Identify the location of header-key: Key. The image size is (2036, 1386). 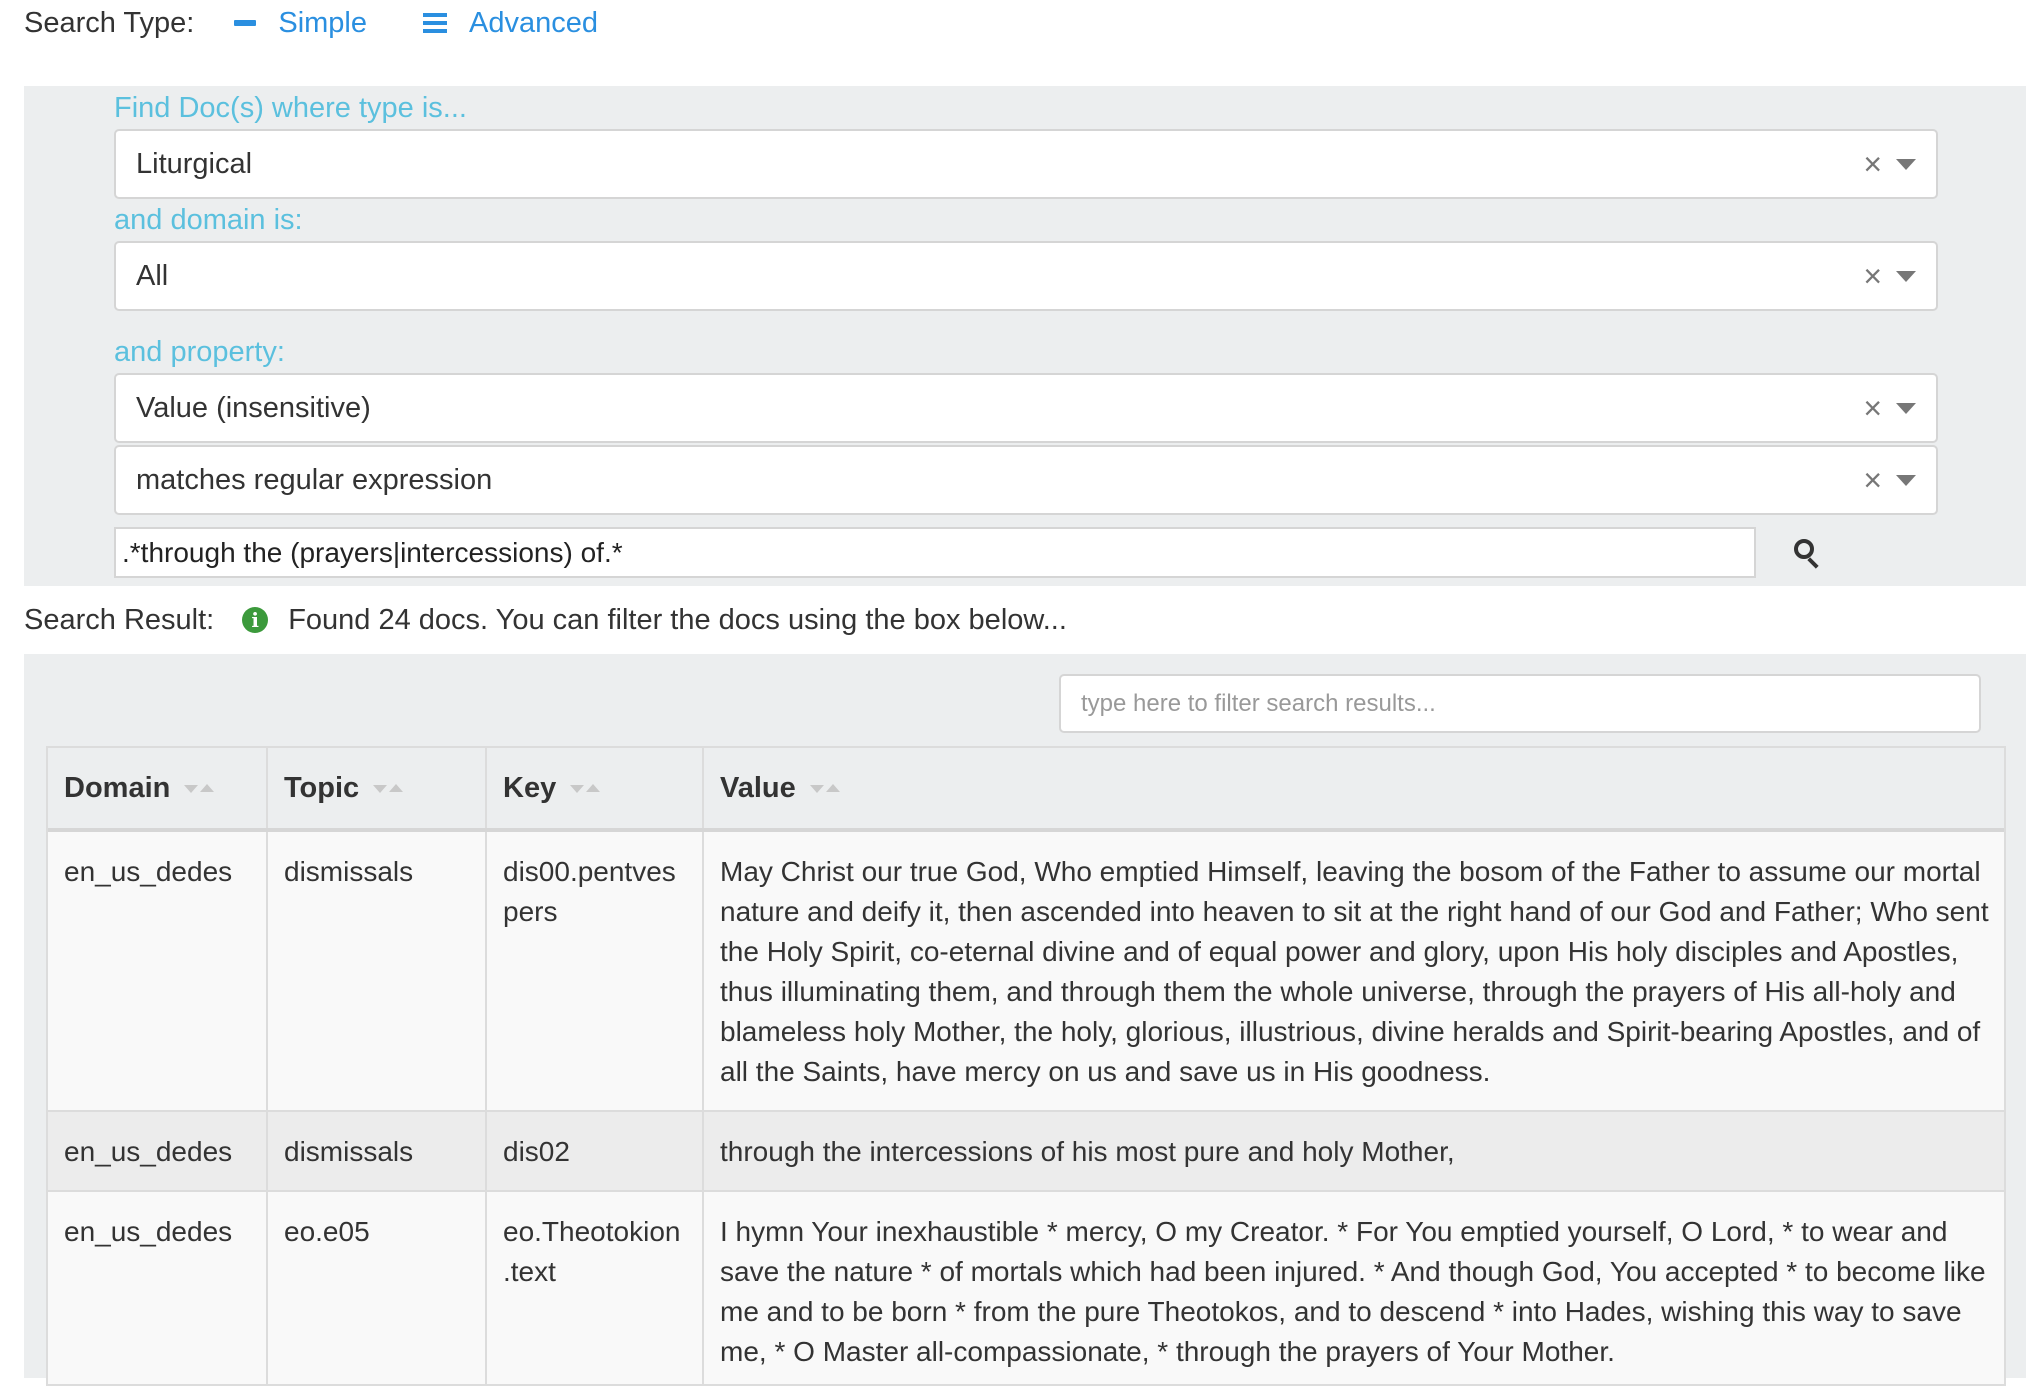
(595, 790).